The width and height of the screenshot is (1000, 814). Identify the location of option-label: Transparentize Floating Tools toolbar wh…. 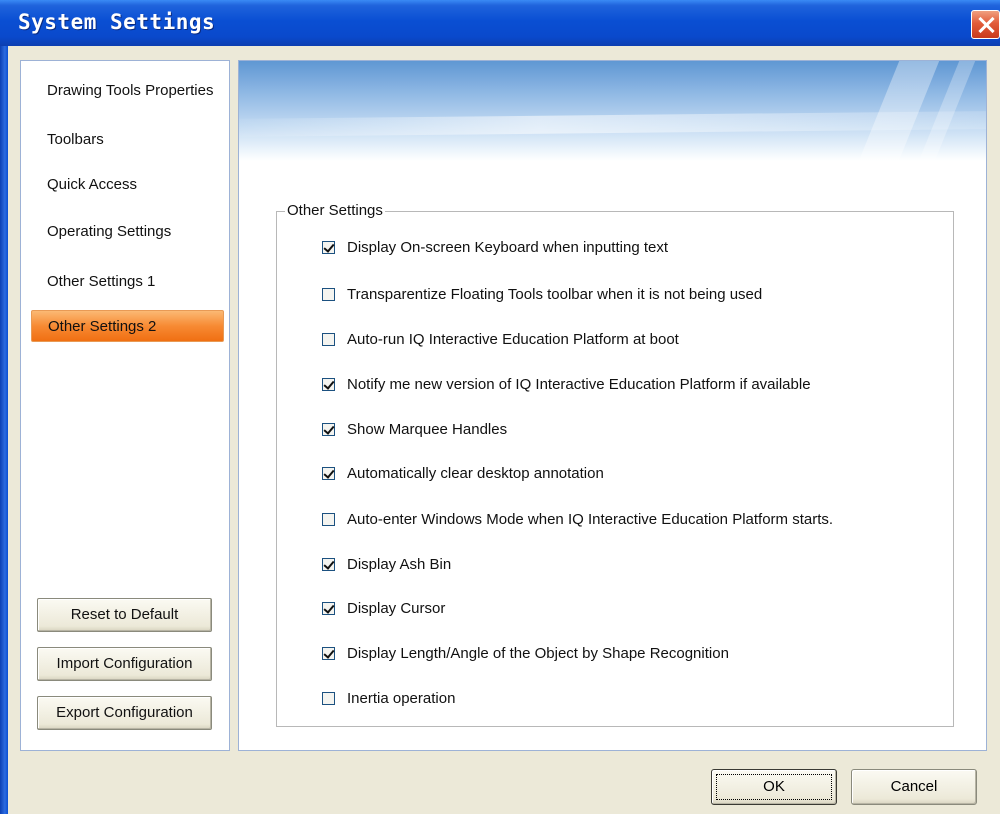
(555, 294).